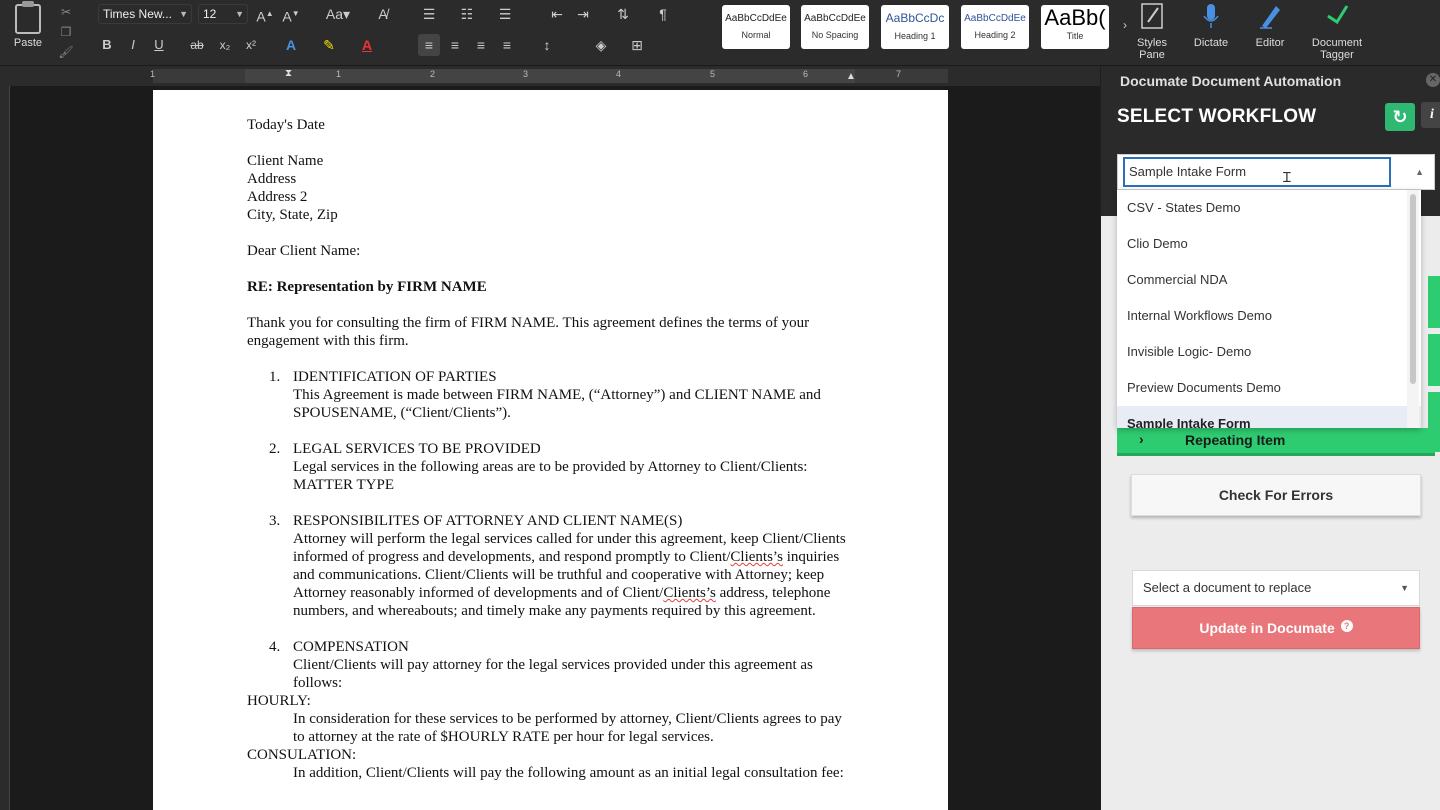 This screenshot has width=1440, height=810. I want to click on section-title: LEGAL SERVICES TO BE PROVIDED, so click(417, 449).